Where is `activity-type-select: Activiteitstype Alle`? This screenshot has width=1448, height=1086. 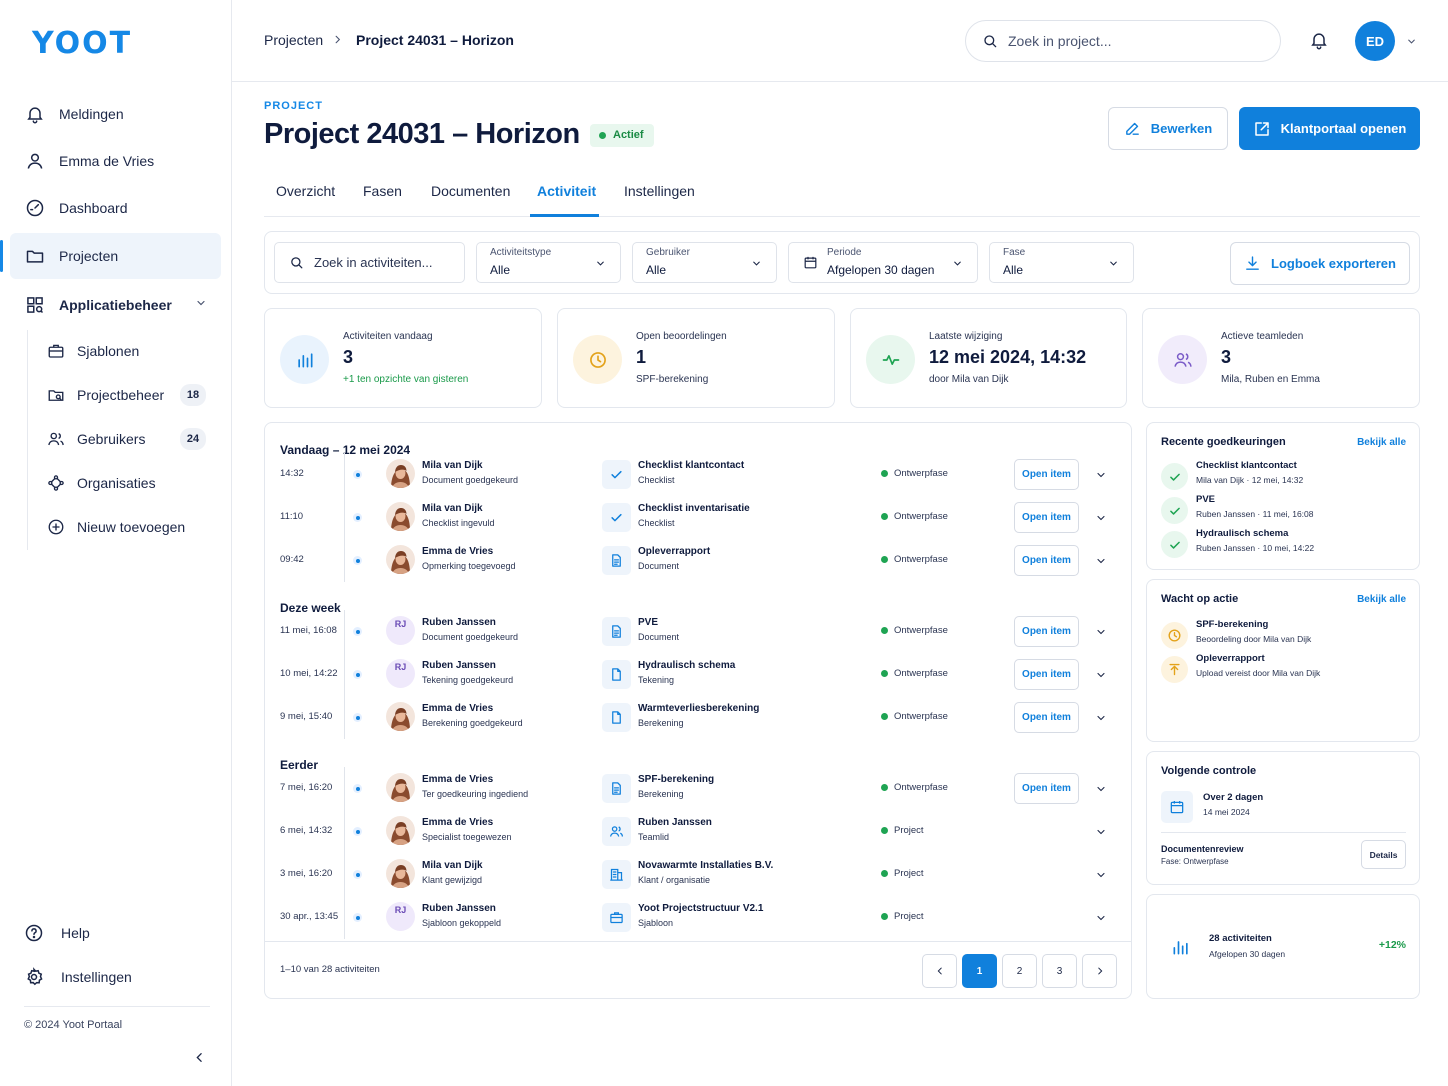 activity-type-select: Activiteitstype Alle is located at coordinates (548, 262).